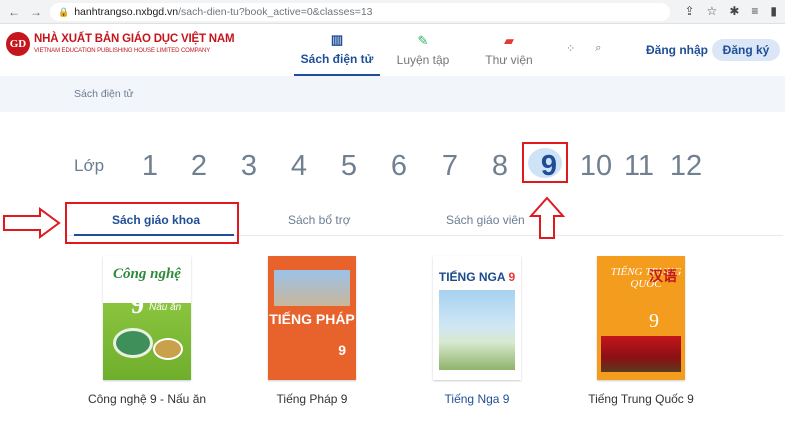 This screenshot has height=427, width=785. Describe the element at coordinates (641, 318) in the screenshot. I see `book-cover: TIẾNG TRUNG QUỐC 汉语 9` at that location.